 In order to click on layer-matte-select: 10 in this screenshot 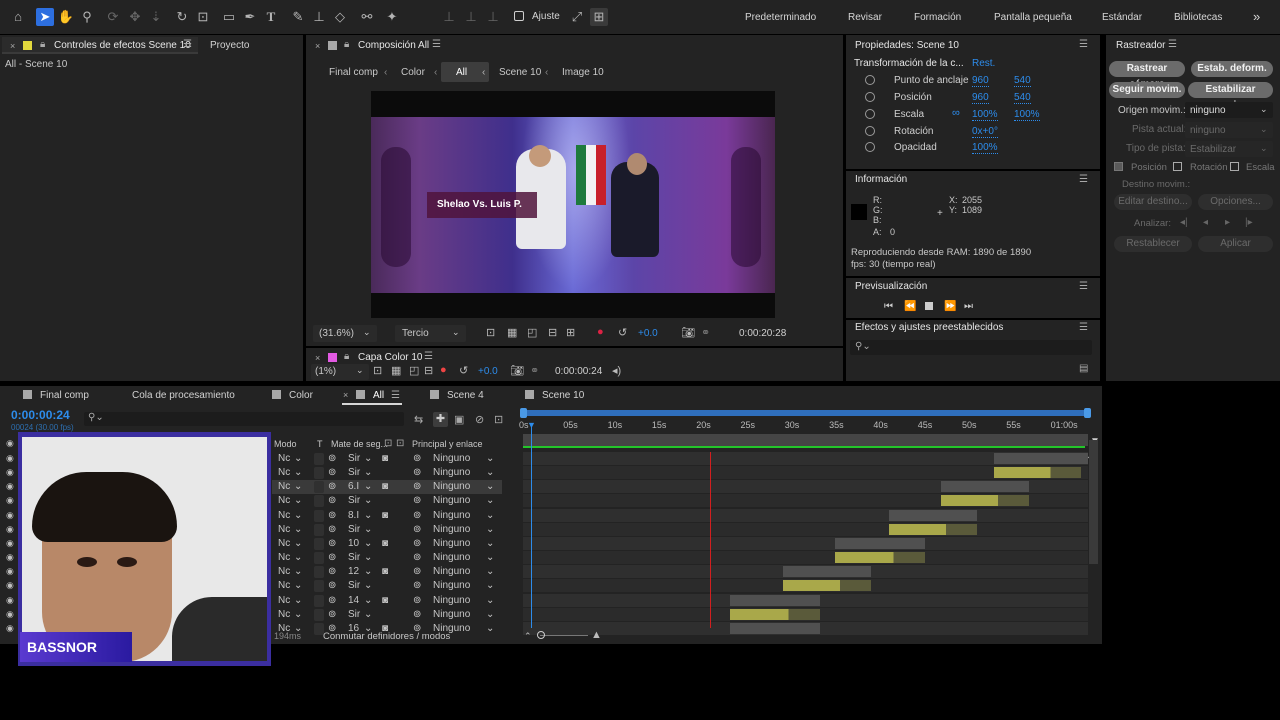, I will do `click(353, 543)`.